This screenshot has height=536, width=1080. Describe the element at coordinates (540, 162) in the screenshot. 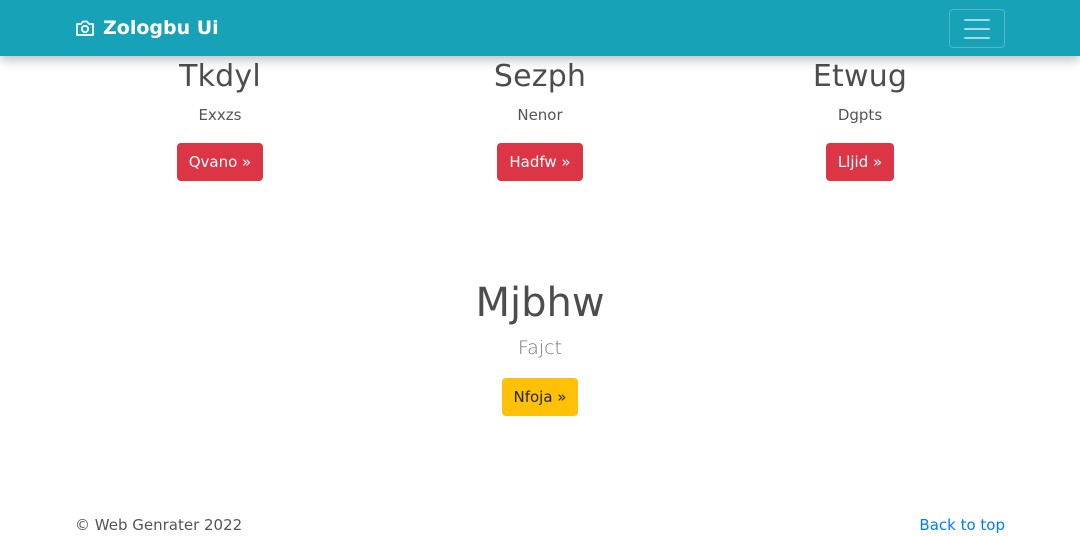

I see `column-button: Hadfw »` at that location.